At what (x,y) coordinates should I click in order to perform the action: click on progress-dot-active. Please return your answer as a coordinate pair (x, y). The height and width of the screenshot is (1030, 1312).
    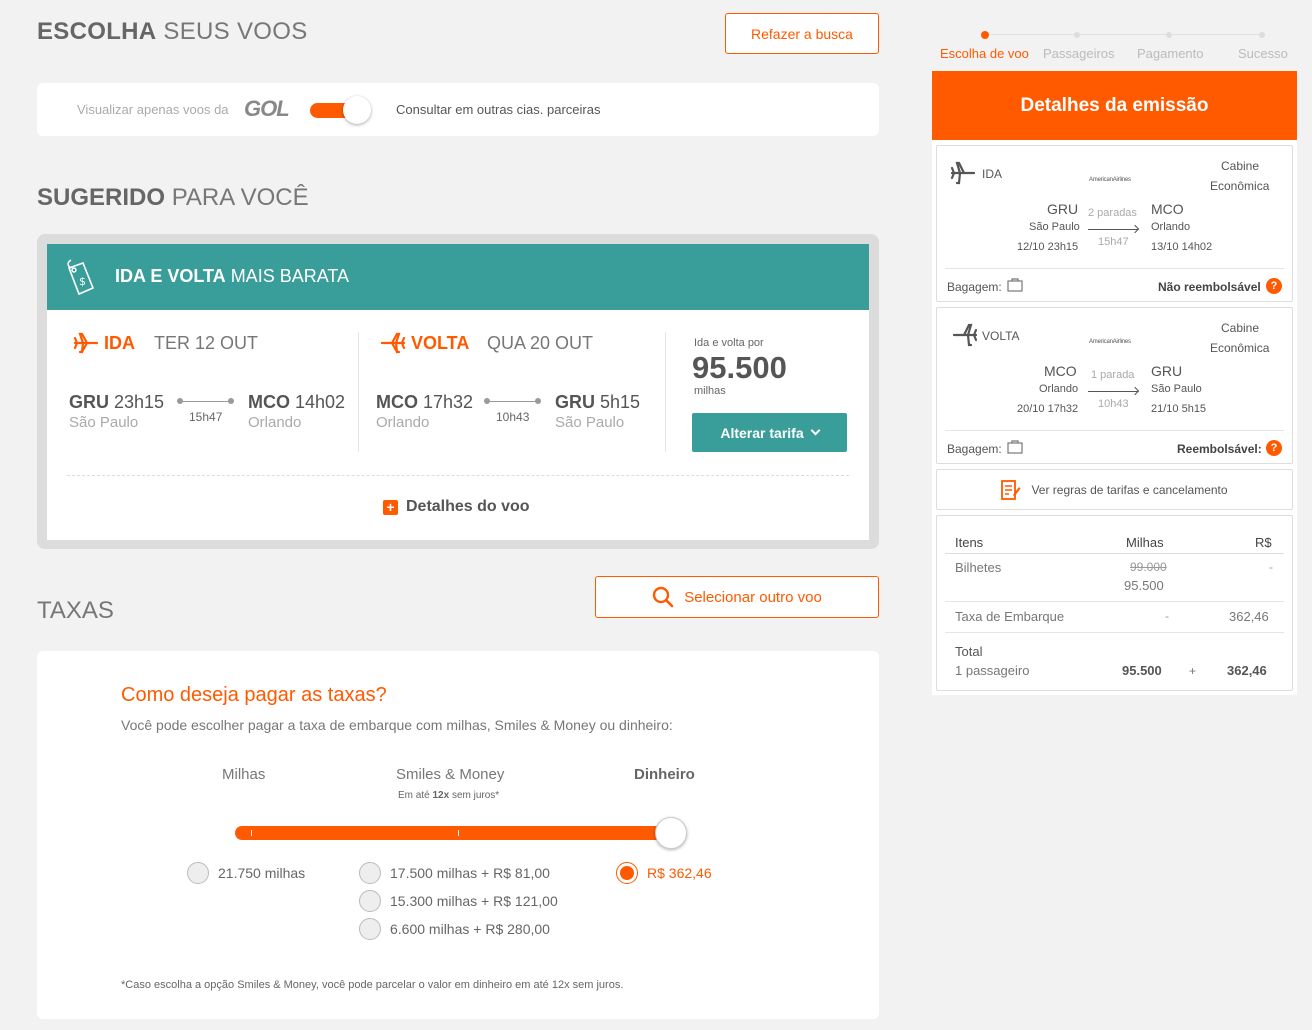
    Looking at the image, I should click on (985, 35).